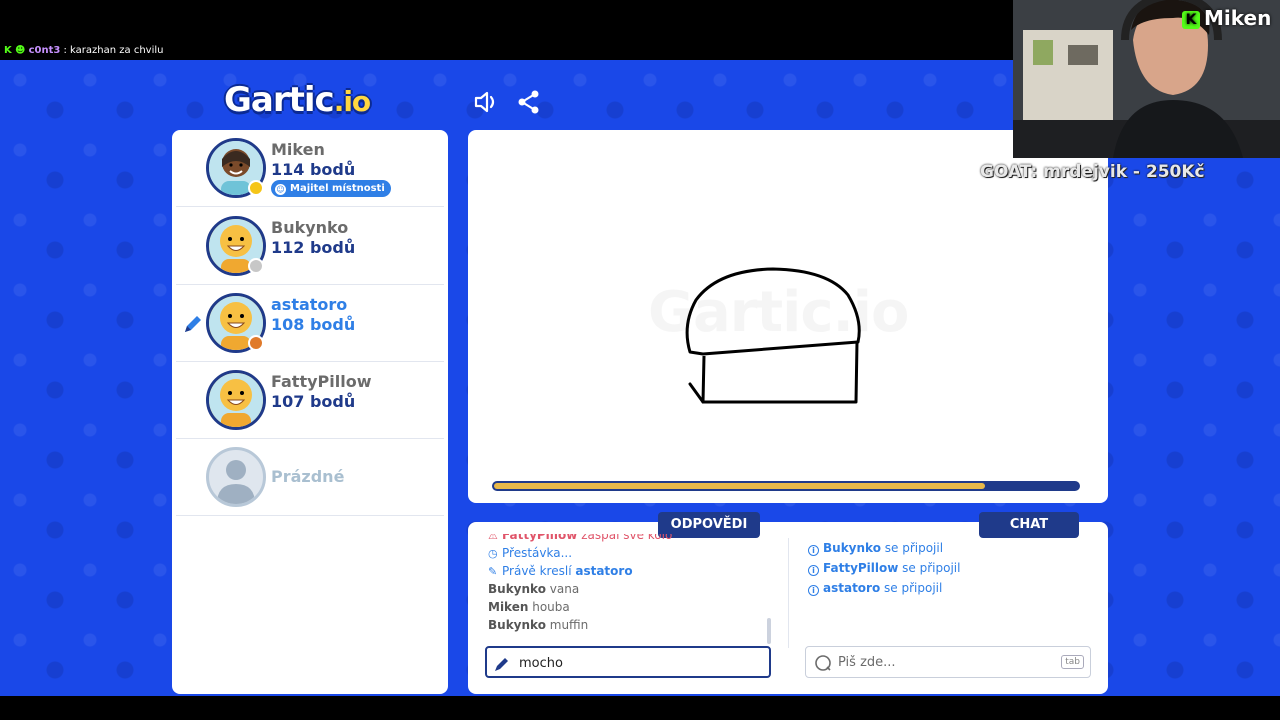 The width and height of the screenshot is (1280, 720). What do you see at coordinates (44, 50) in the screenshot?
I see `stream-chat-user: c0nt3` at bounding box center [44, 50].